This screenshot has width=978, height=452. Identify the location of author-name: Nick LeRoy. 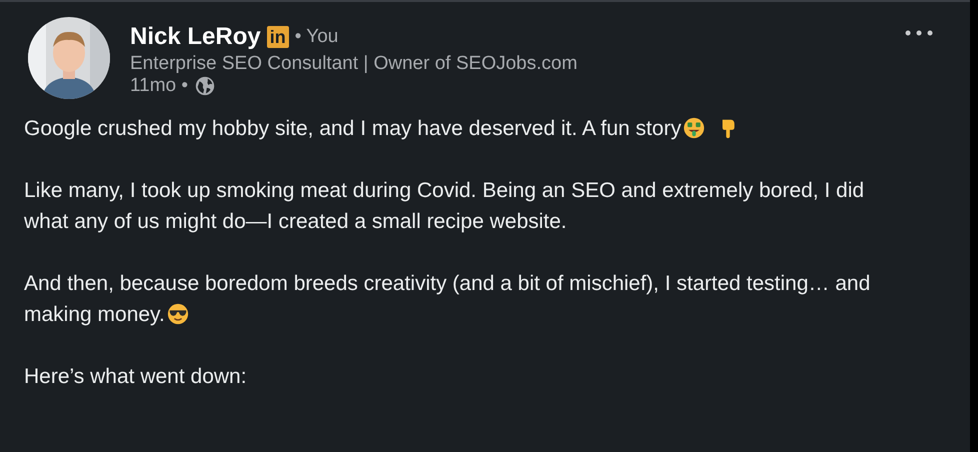
(195, 37).